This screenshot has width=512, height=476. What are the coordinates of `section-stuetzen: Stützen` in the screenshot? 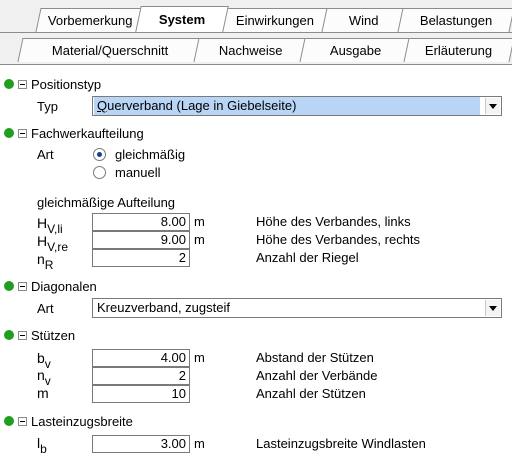 It's located at (39, 335).